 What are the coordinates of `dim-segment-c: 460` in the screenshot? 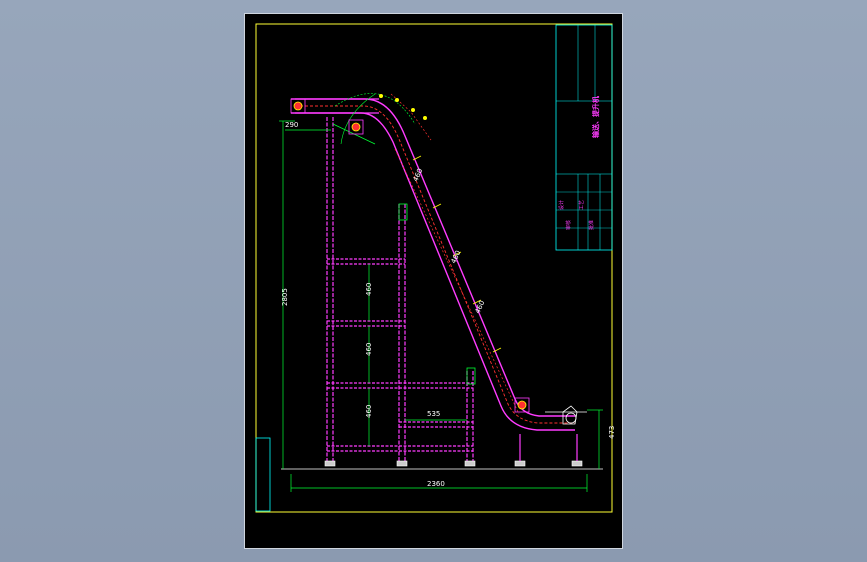 It's located at (480, 307).